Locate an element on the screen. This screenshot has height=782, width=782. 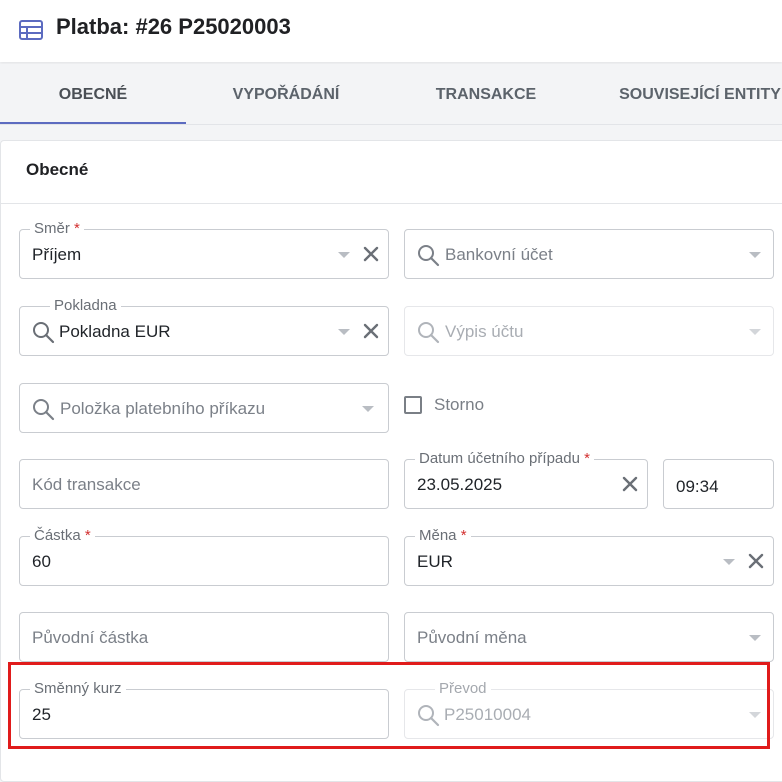
polozka-placeholder: Položka platebního příkazu is located at coordinates (163, 408).